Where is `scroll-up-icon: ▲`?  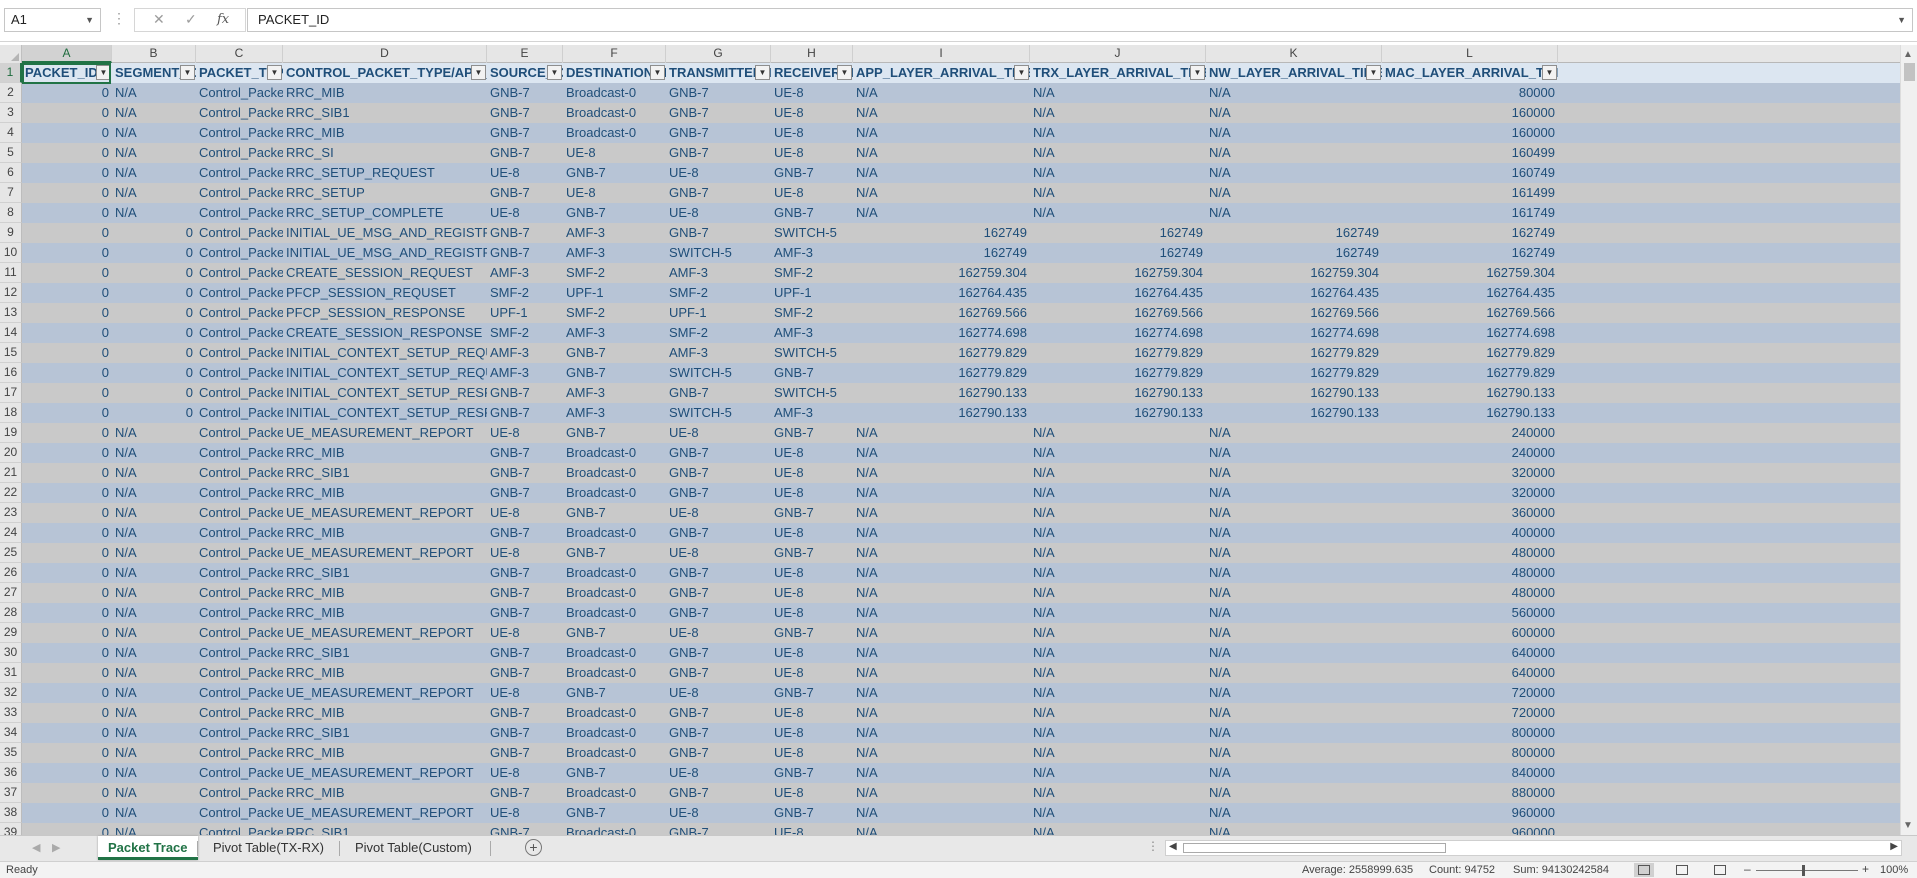
scroll-up-icon: ▲ is located at coordinates (1908, 54).